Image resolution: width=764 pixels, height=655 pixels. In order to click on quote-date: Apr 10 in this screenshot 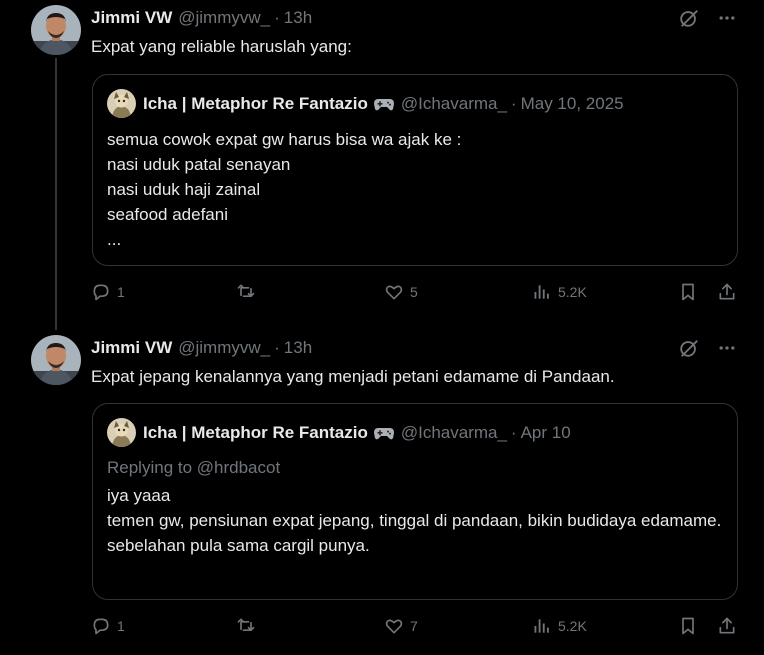, I will do `click(546, 433)`.